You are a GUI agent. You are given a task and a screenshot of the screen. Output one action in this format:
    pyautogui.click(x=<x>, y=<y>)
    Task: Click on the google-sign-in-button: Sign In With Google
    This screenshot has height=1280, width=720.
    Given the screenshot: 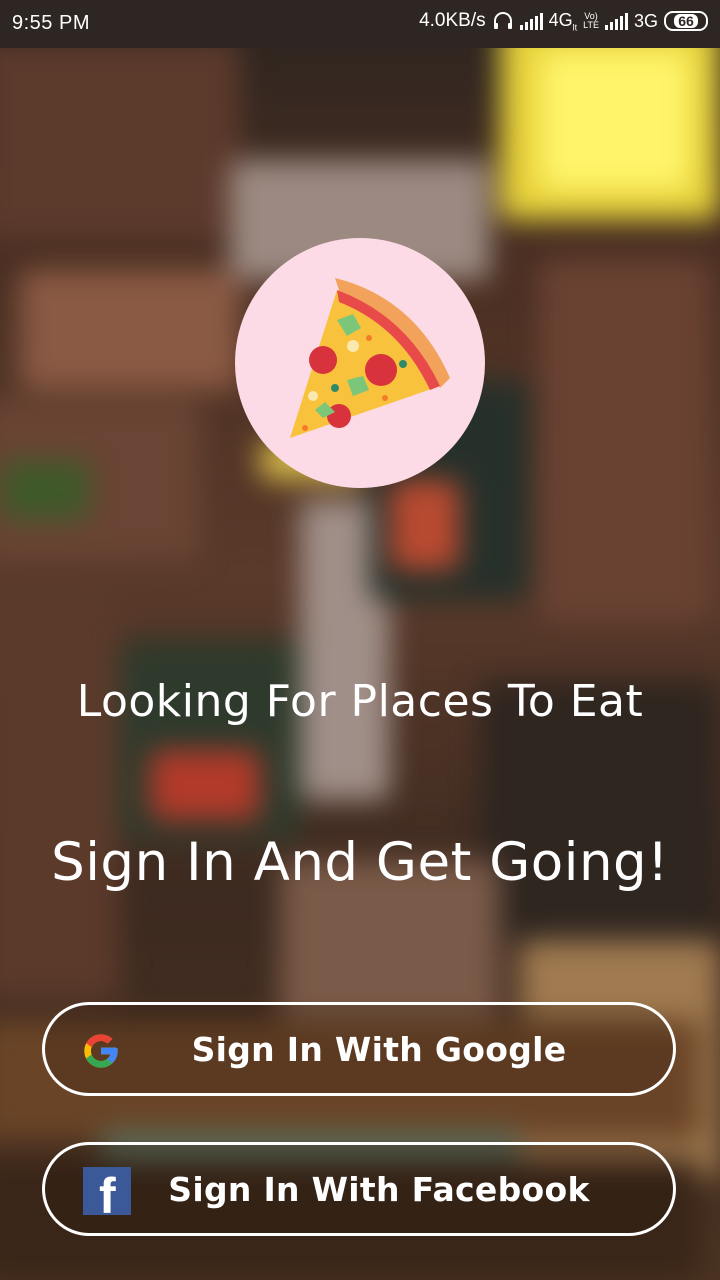 What is the action you would take?
    pyautogui.click(x=359, y=1049)
    